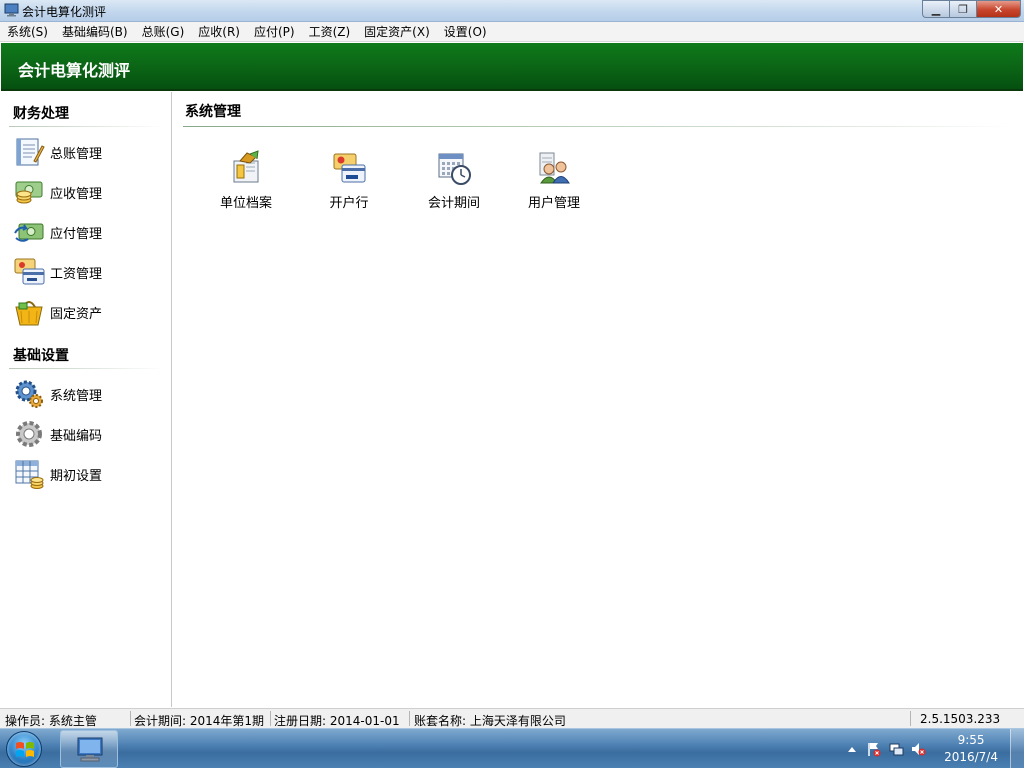  I want to click on bank-card-icon, so click(349, 168).